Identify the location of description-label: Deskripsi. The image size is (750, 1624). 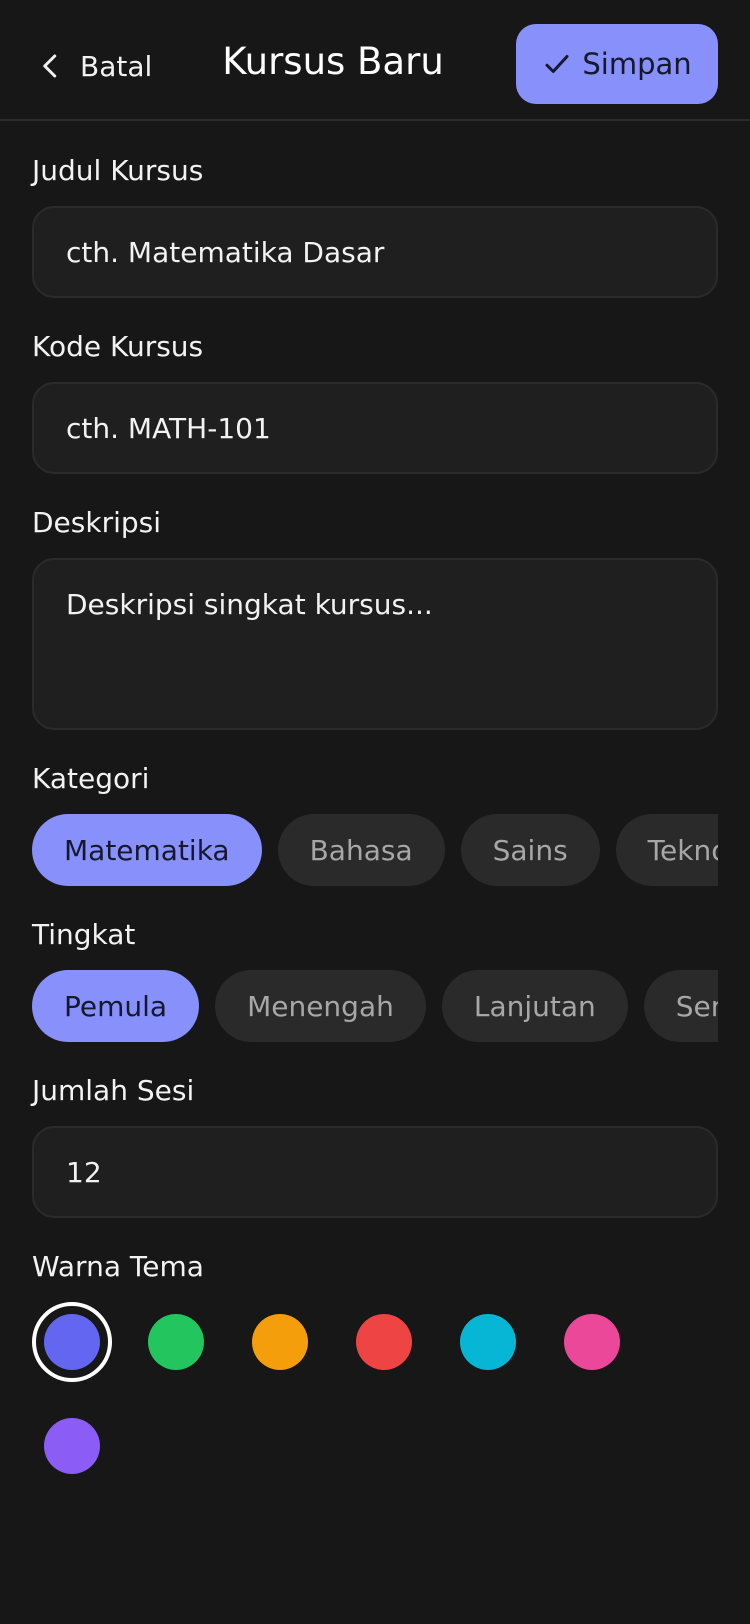
(97, 522).